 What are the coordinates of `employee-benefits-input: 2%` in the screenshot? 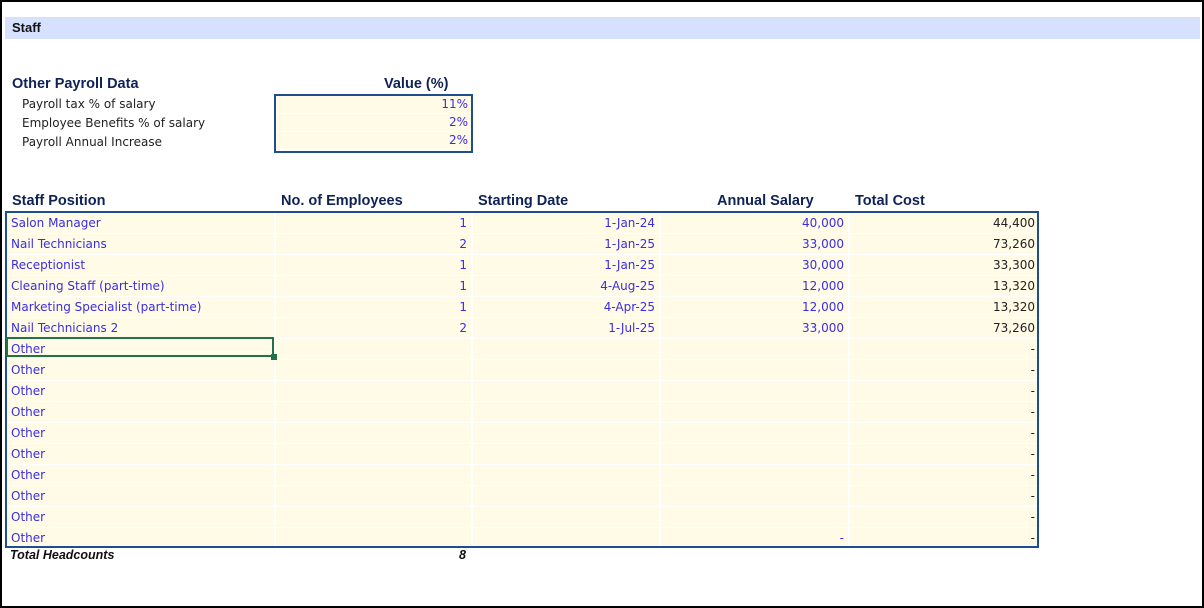 It's located at (373, 123).